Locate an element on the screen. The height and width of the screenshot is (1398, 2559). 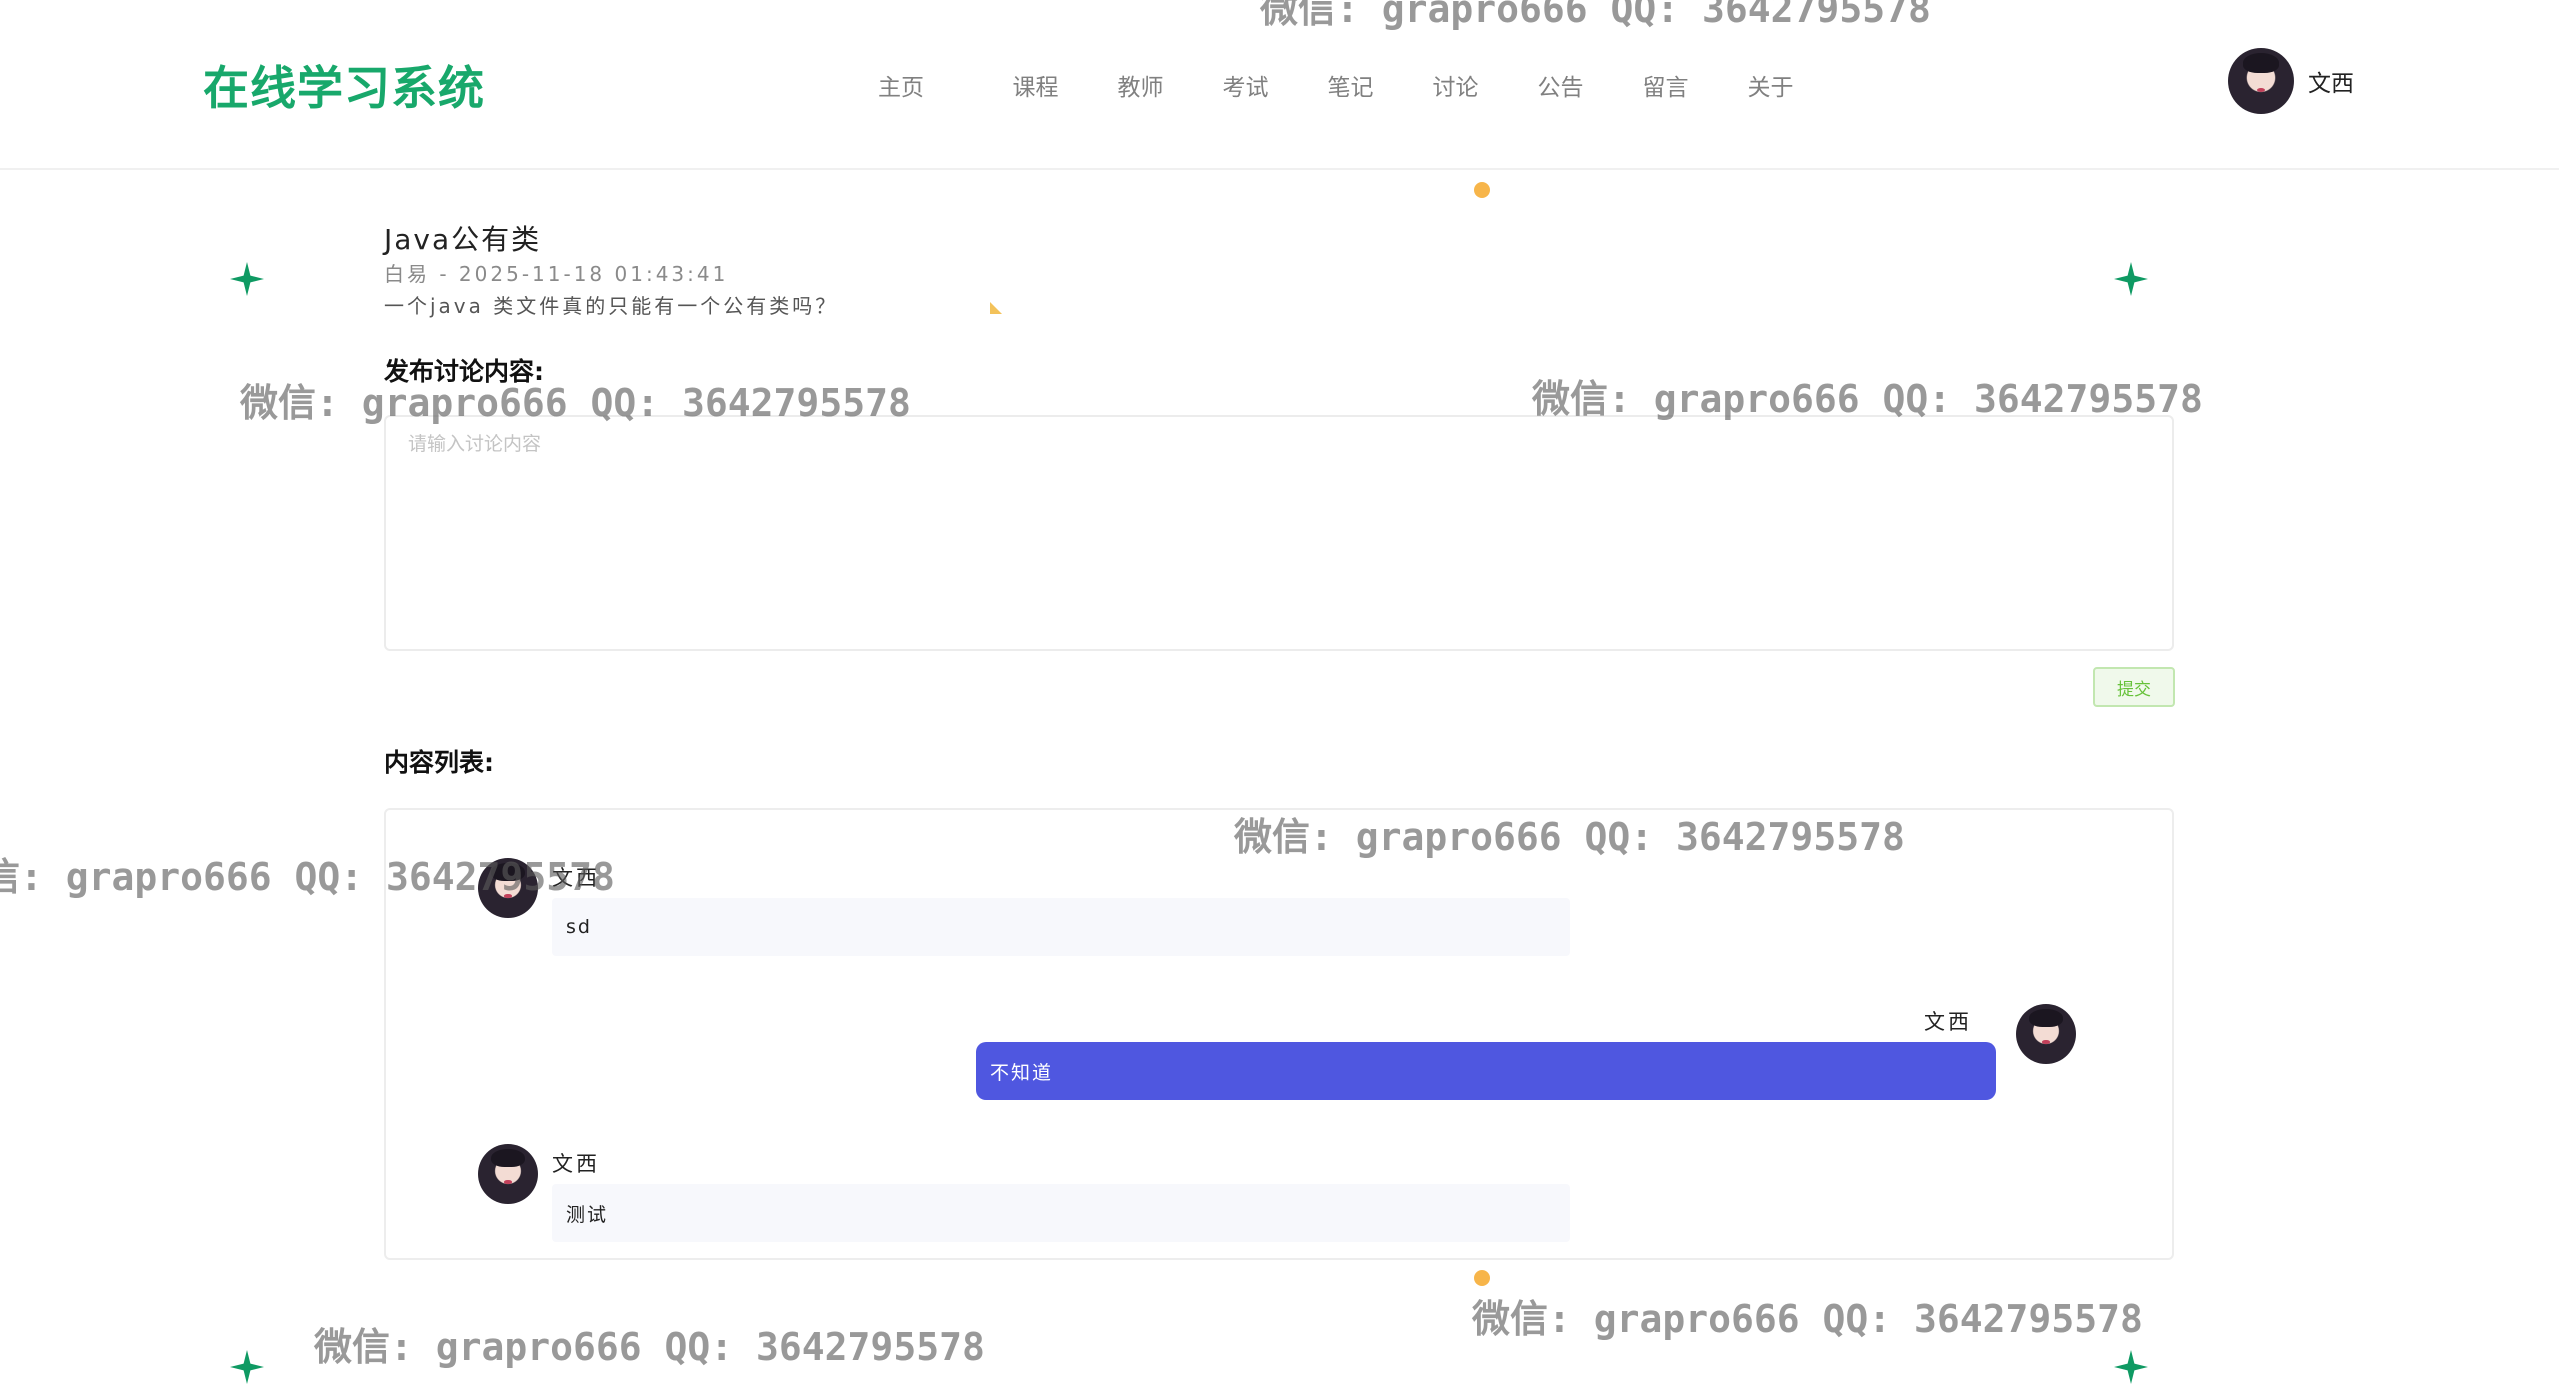
list-item: 文西 测试 is located at coordinates (1278, 1194).